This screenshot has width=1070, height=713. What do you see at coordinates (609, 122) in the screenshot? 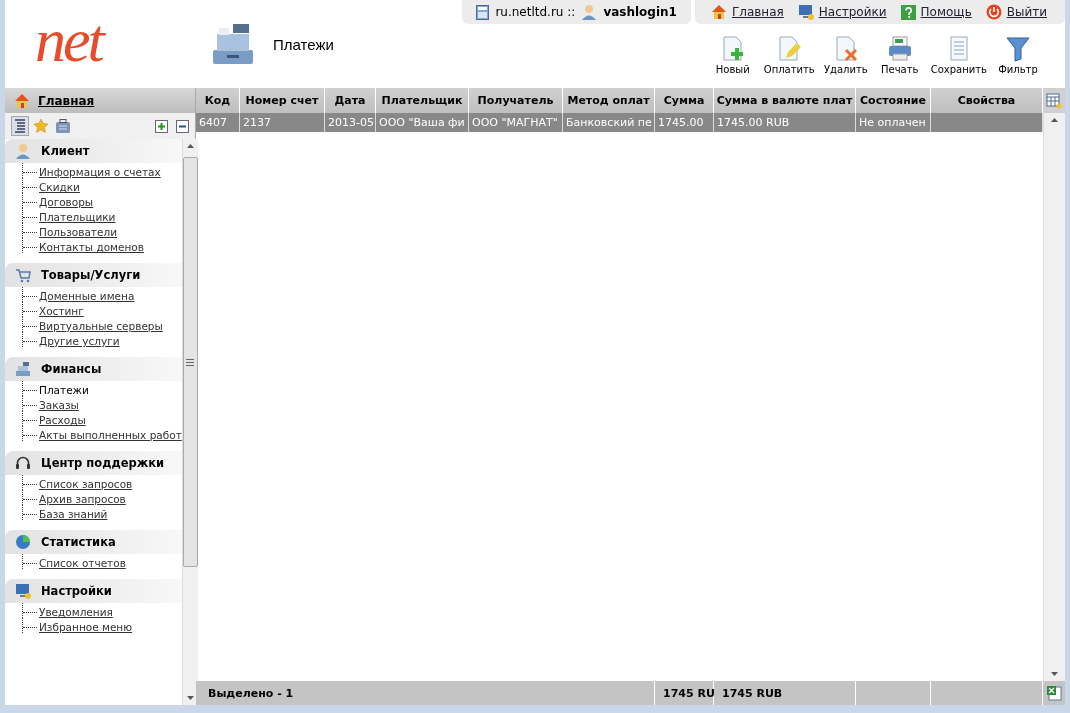
I see `table-cell: Банковский пе` at bounding box center [609, 122].